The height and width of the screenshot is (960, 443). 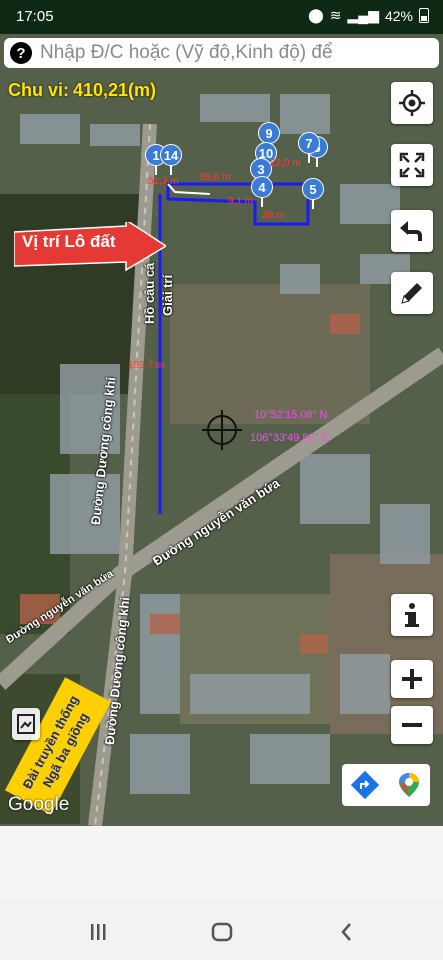 What do you see at coordinates (171, 159) in the screenshot?
I see `marker-pin: 14` at bounding box center [171, 159].